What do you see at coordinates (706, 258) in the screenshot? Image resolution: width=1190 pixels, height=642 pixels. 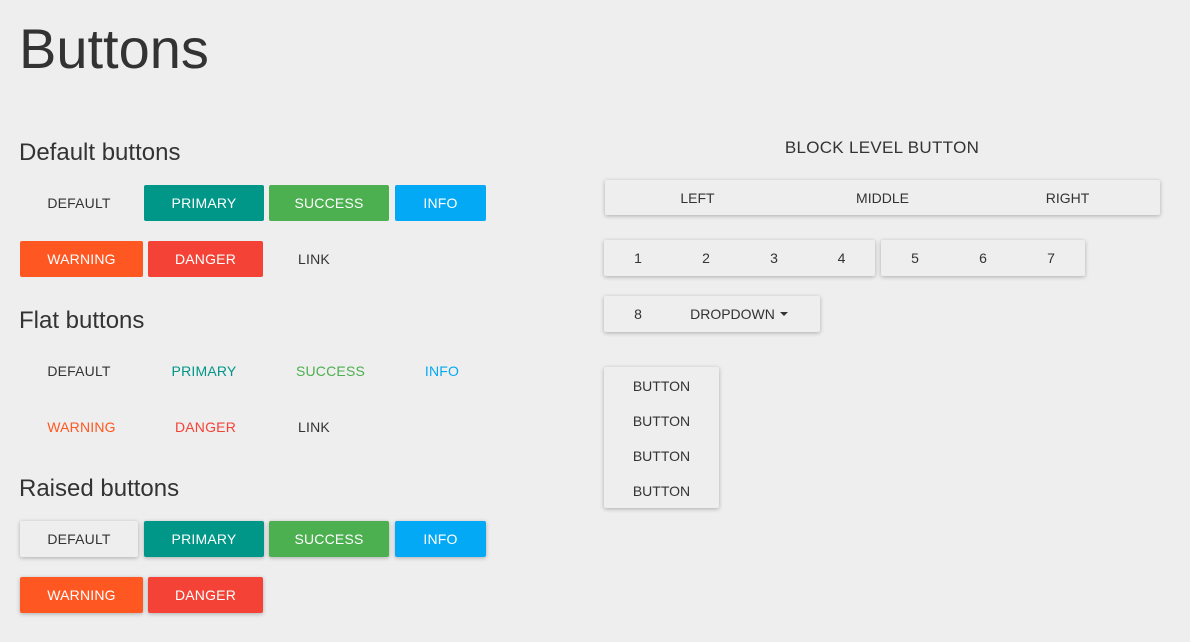 I see `number-button-2: 2` at bounding box center [706, 258].